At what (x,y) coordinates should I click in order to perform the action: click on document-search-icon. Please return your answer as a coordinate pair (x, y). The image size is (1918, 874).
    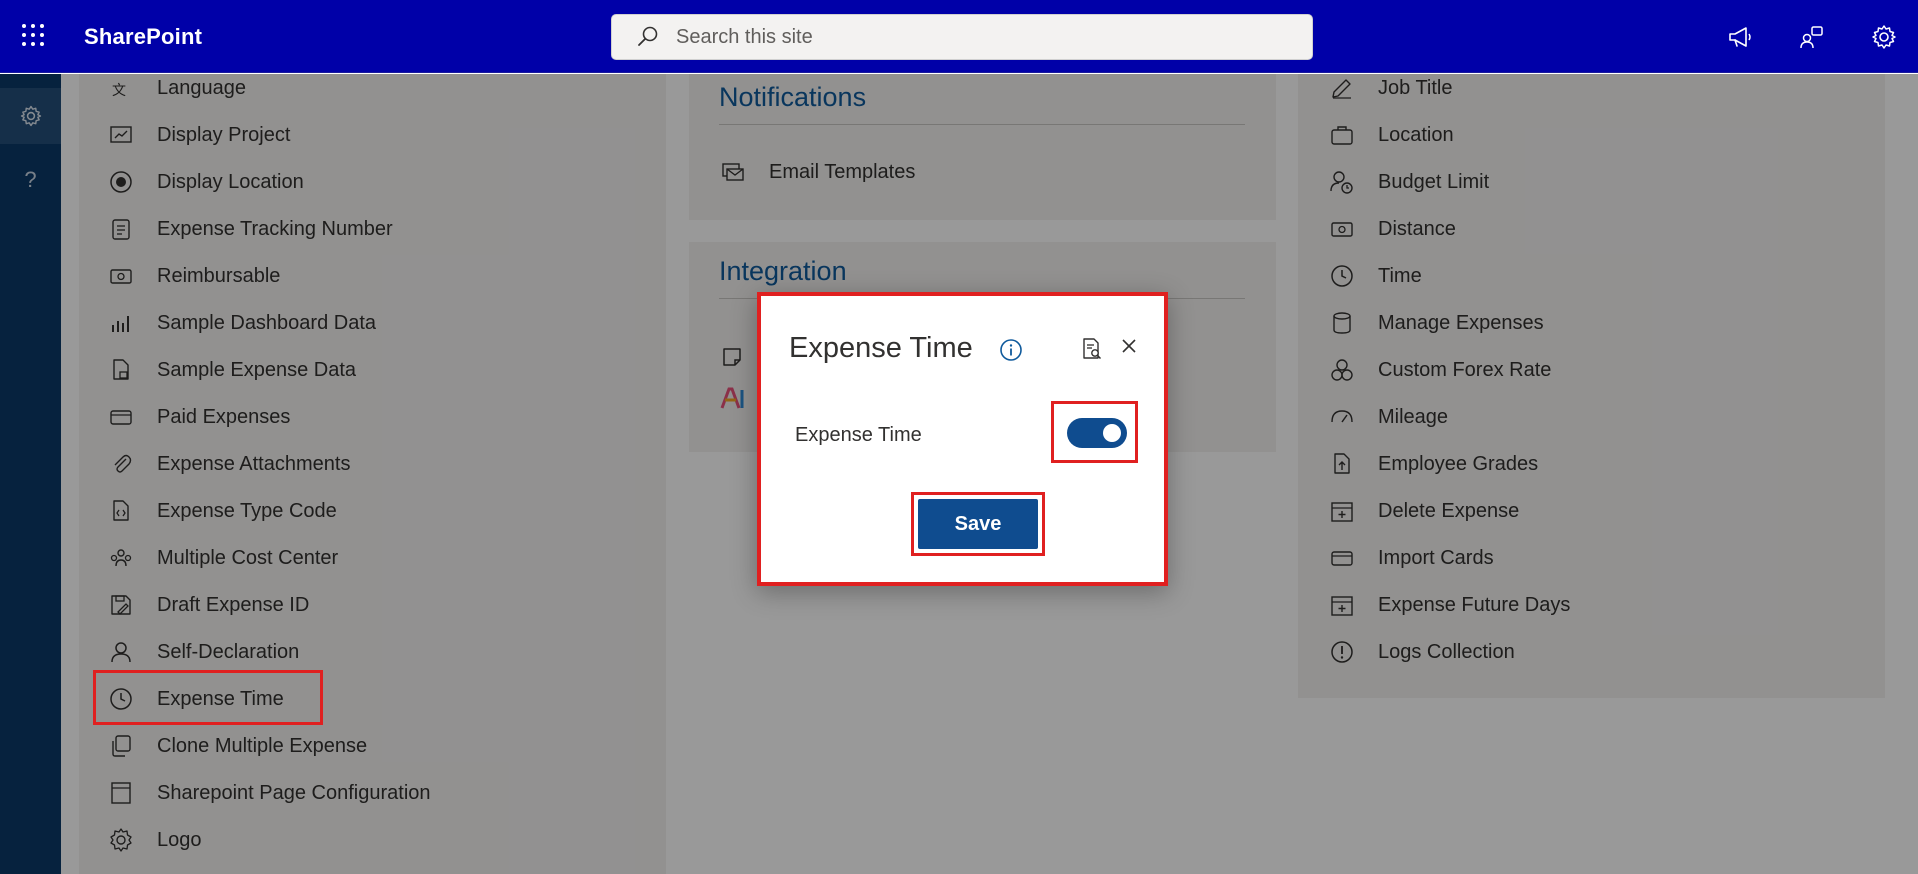
    Looking at the image, I should click on (1092, 349).